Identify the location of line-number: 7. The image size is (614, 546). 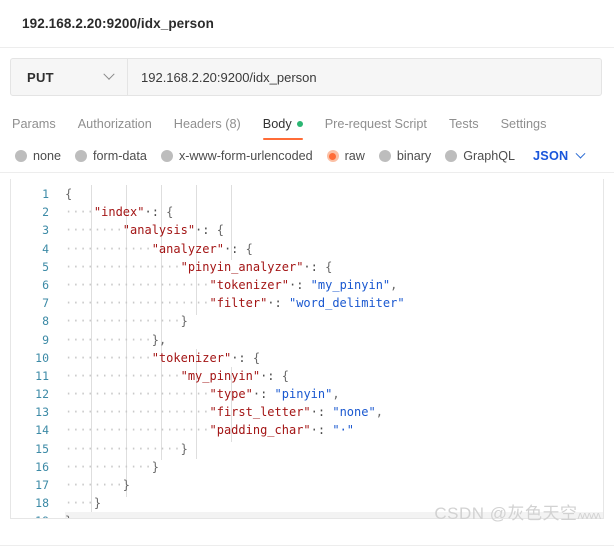
(45, 303).